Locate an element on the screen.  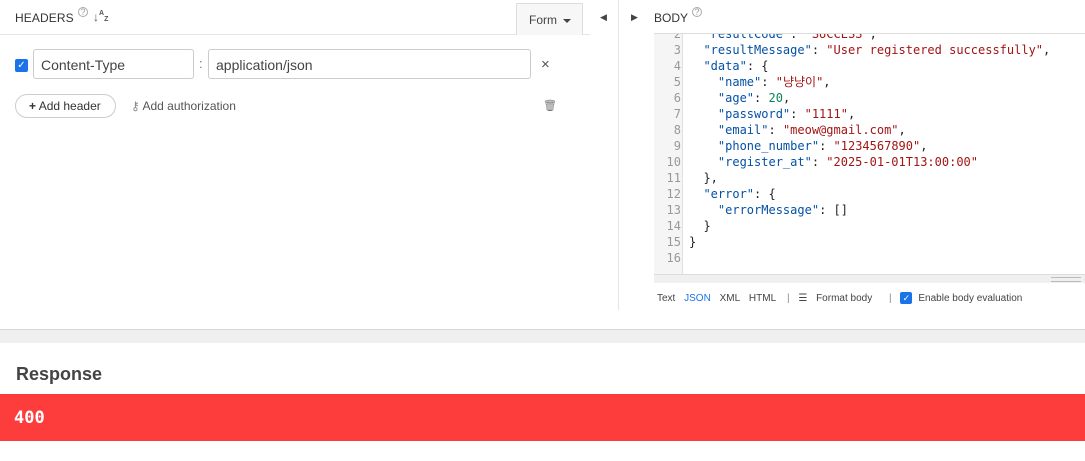
add-header-button: + Add header is located at coordinates (65, 106).